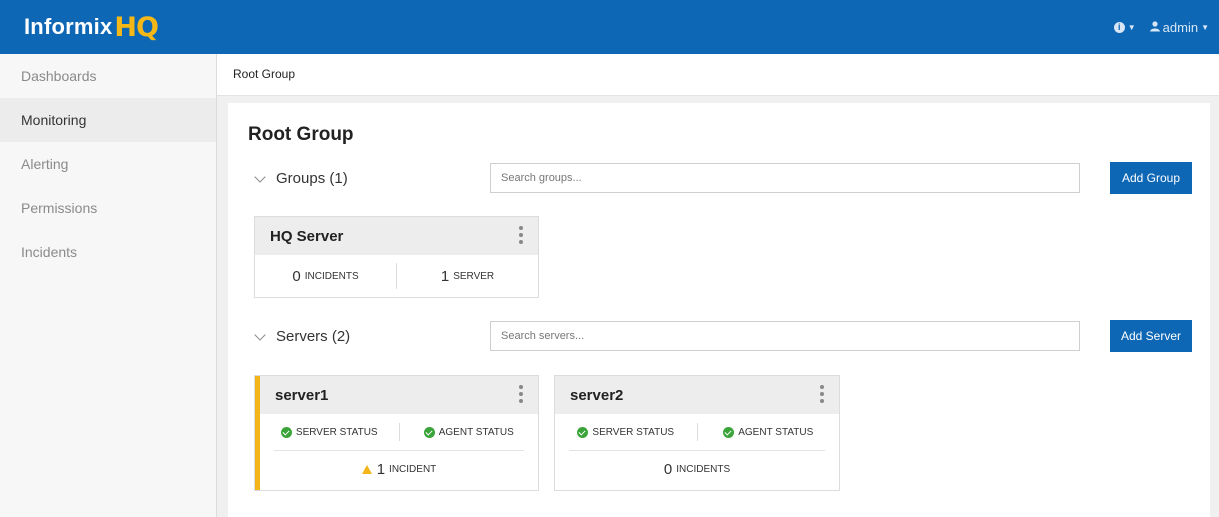  What do you see at coordinates (136, 27) in the screenshot?
I see `logo-accent: HQ` at bounding box center [136, 27].